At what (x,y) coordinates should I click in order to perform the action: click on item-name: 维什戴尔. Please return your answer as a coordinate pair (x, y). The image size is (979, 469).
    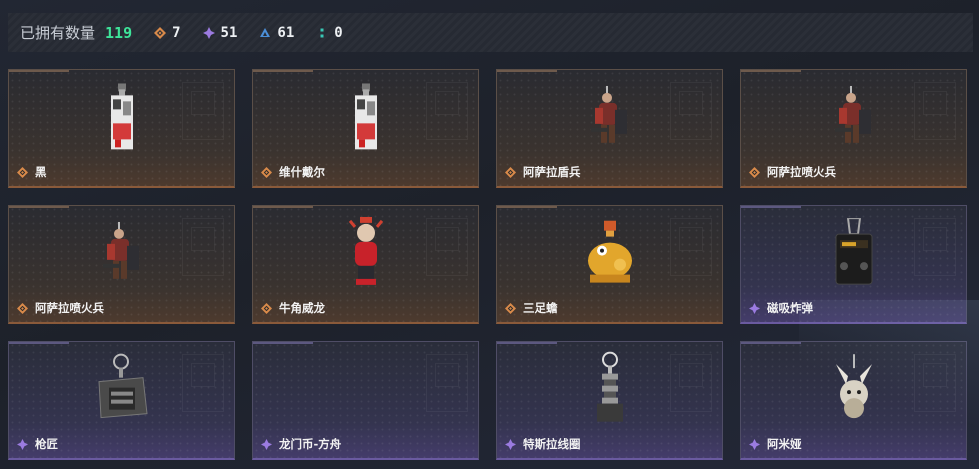
    Looking at the image, I should click on (302, 172).